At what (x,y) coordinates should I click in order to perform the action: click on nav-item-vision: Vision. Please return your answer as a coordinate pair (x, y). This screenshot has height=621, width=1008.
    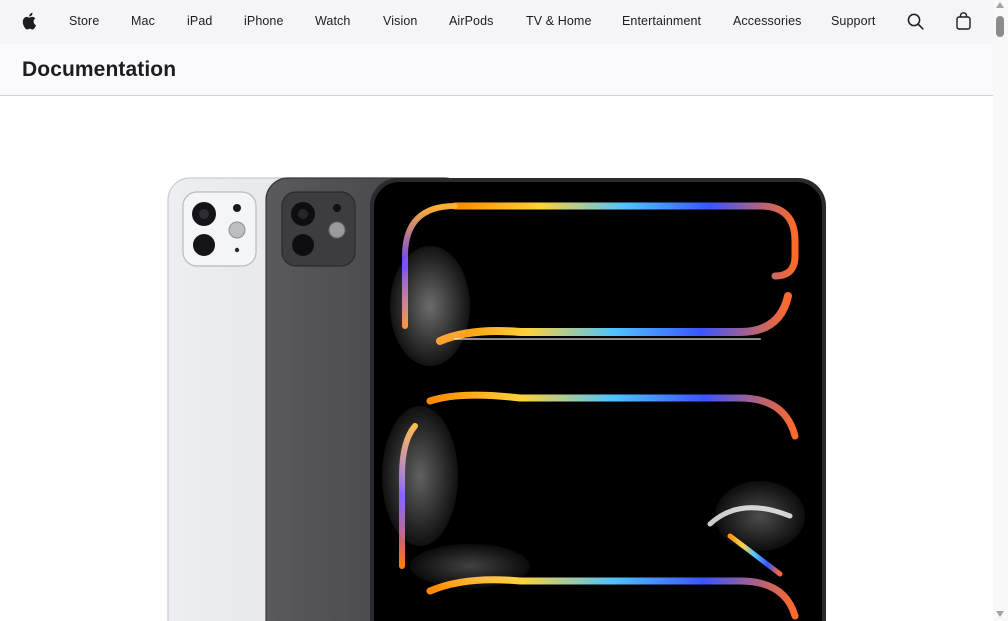
    Looking at the image, I should click on (400, 21).